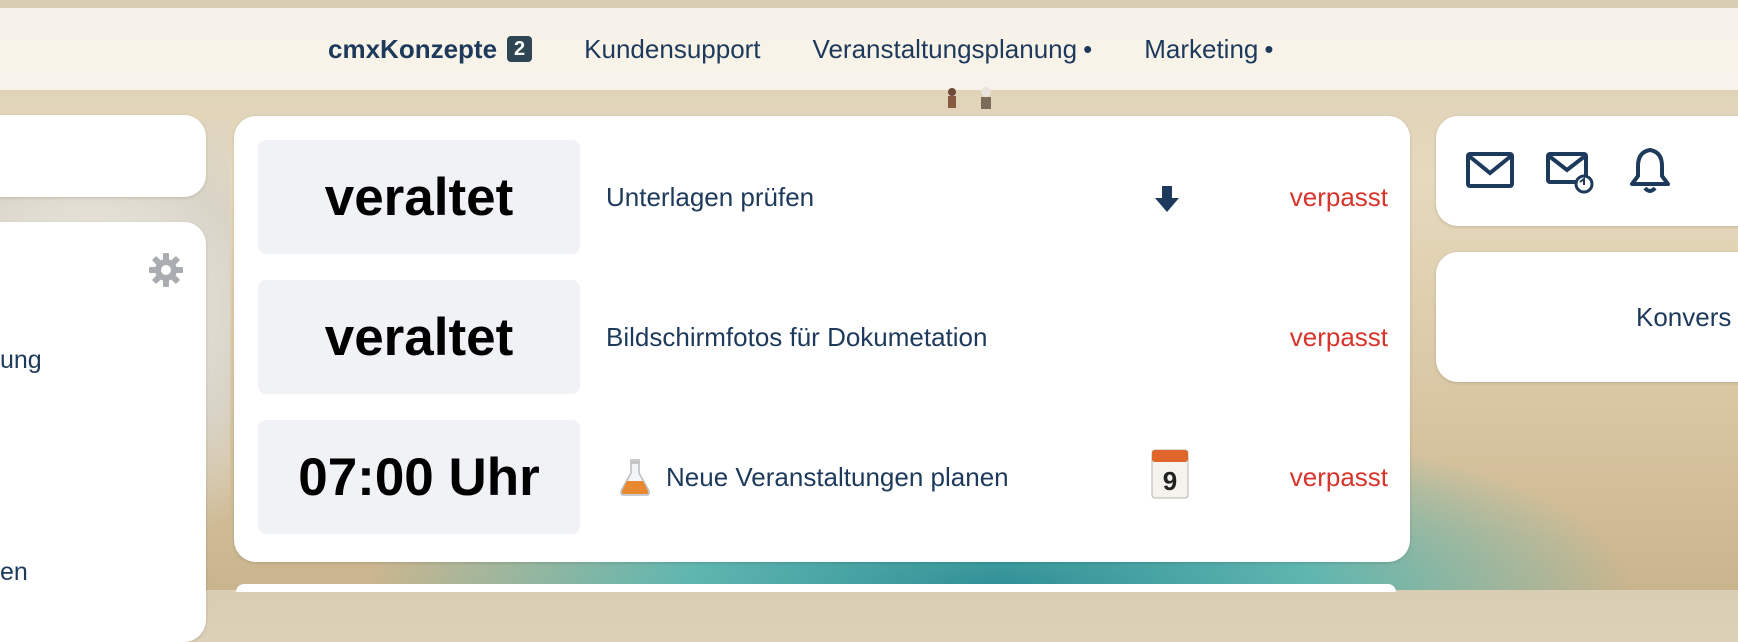 This screenshot has width=1738, height=642. What do you see at coordinates (520, 49) in the screenshot?
I see `count-badge: 2` at bounding box center [520, 49].